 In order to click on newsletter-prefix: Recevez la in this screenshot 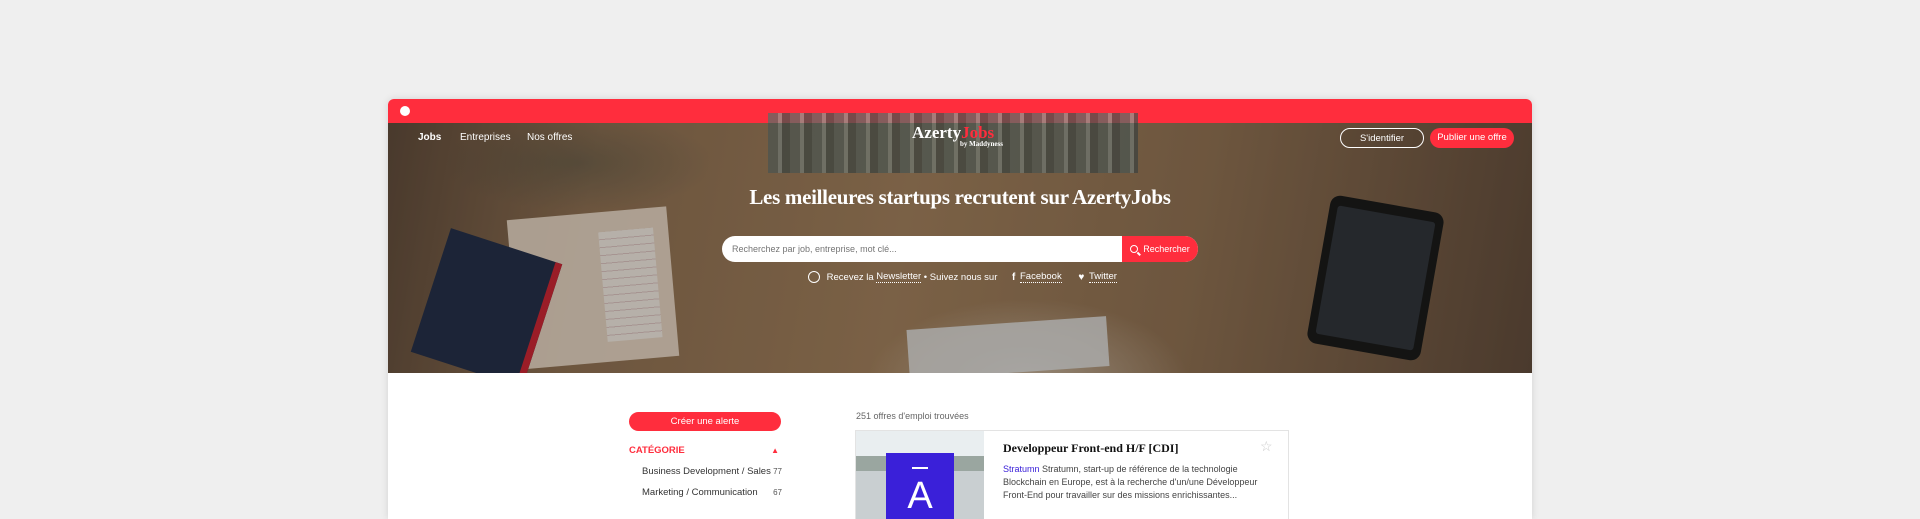, I will do `click(850, 277)`.